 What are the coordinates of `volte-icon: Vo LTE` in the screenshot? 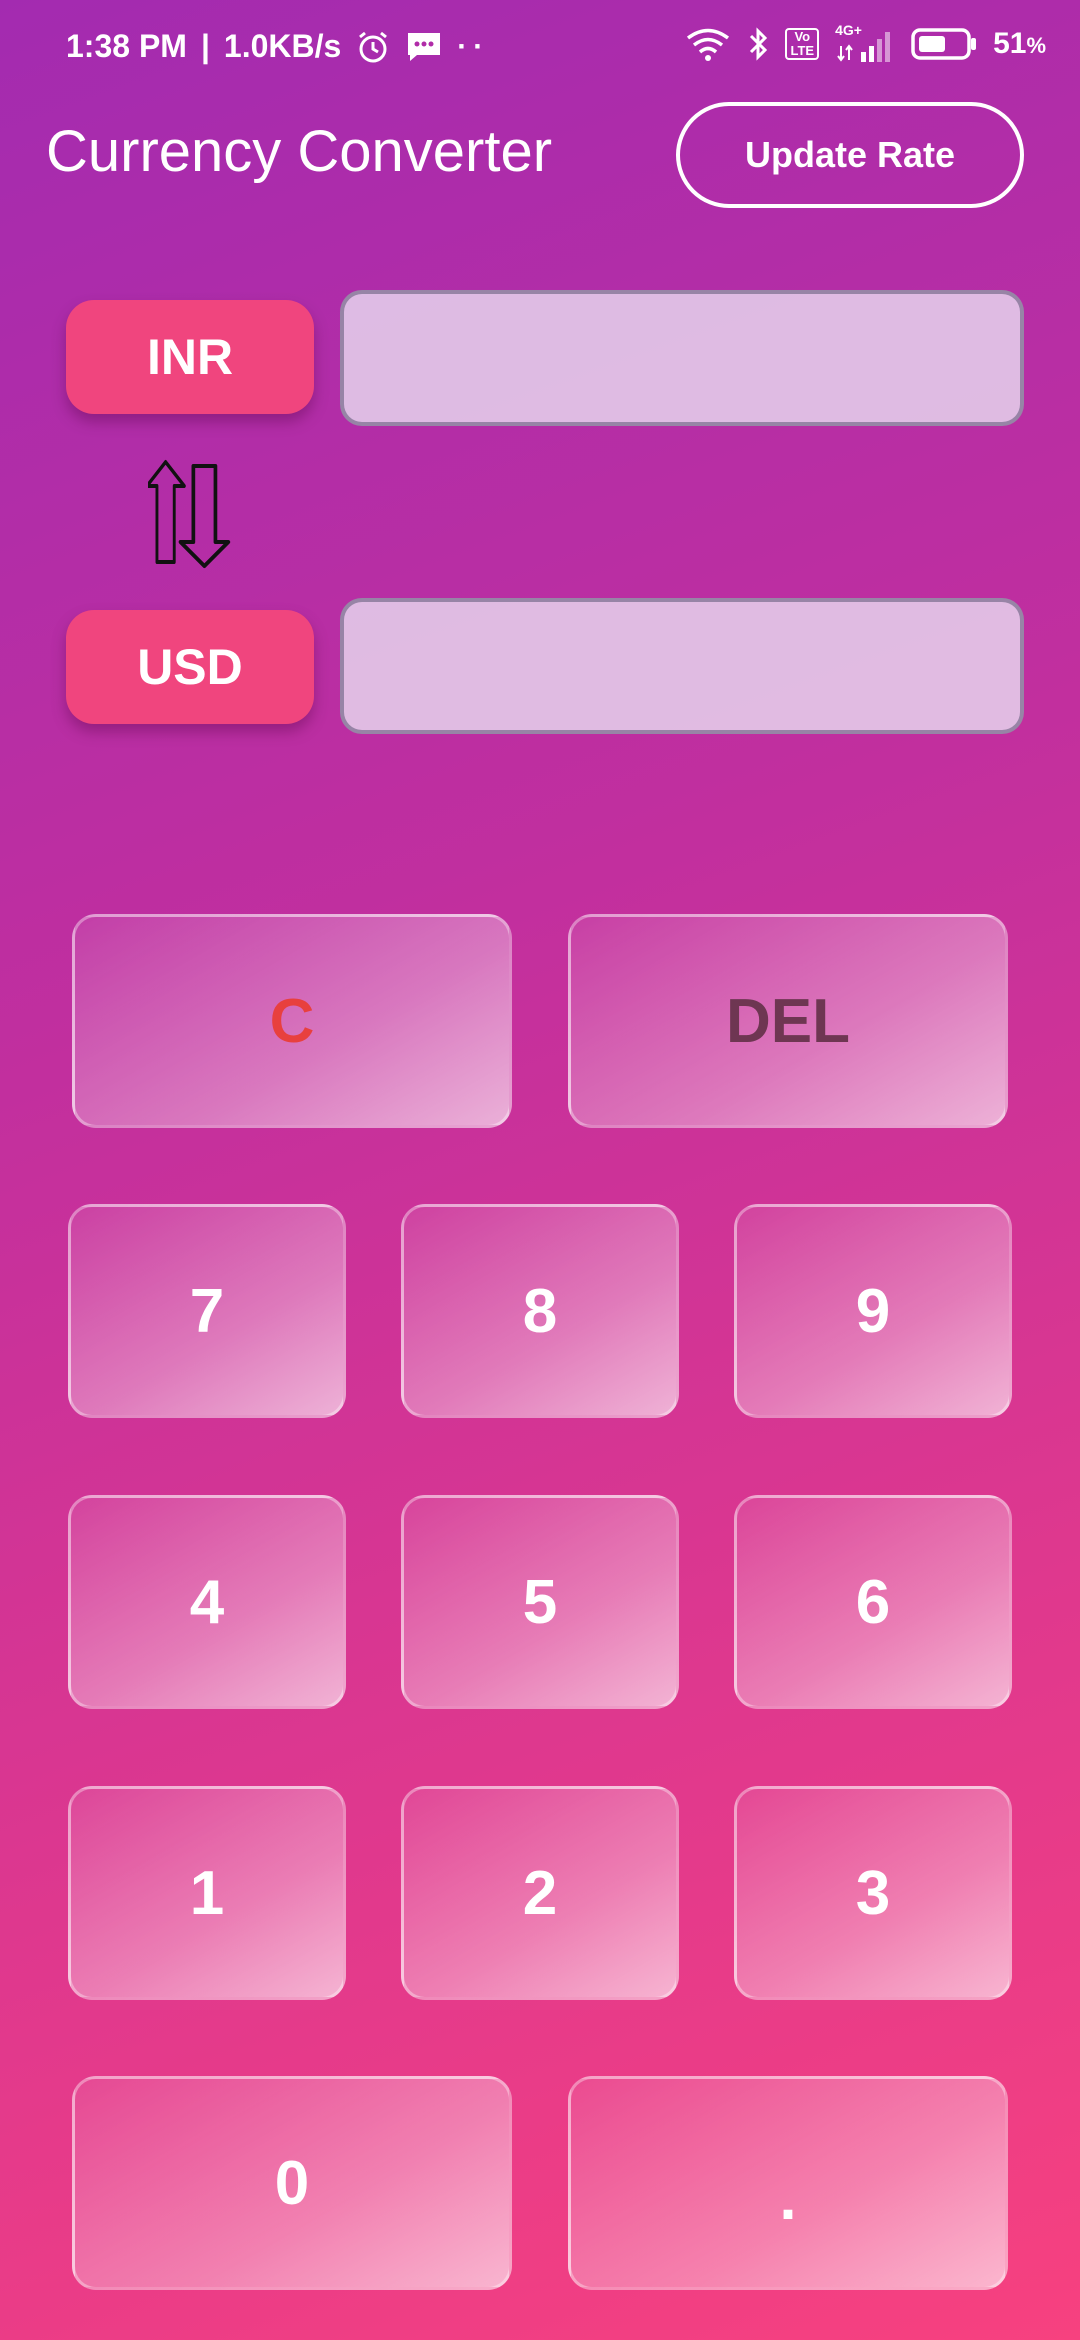 It's located at (802, 44).